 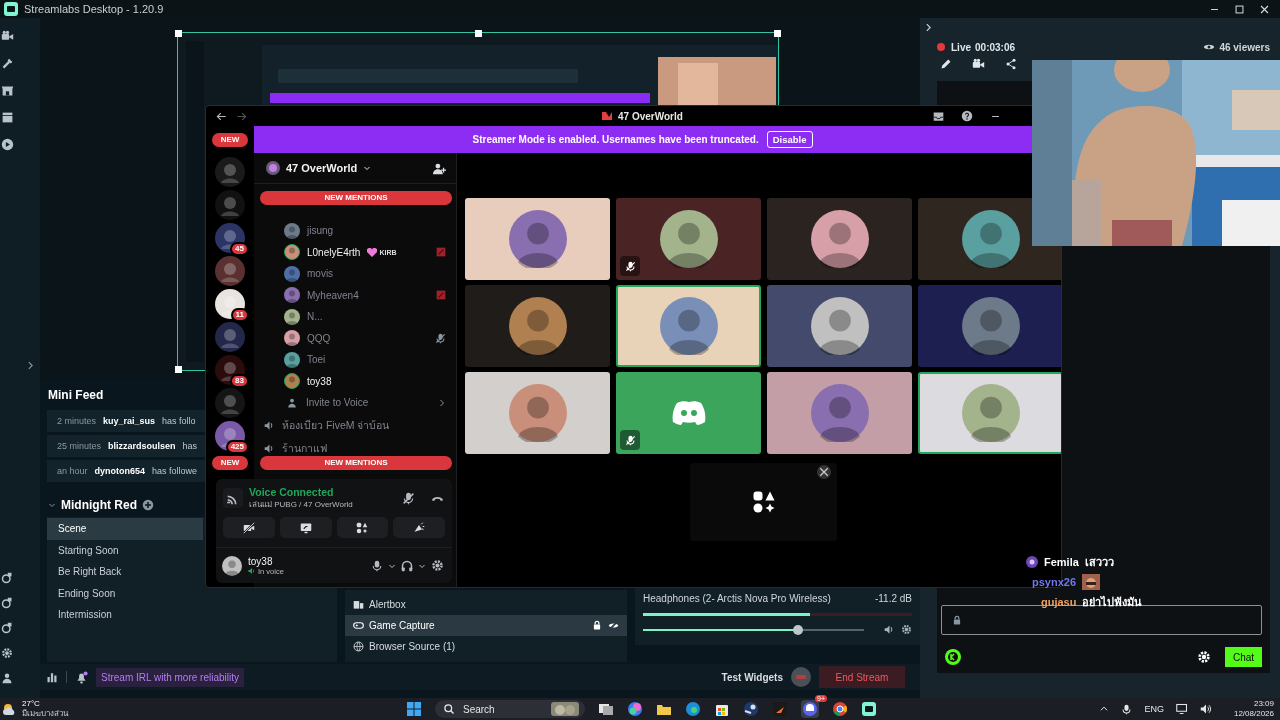 I want to click on stats-icon, so click(x=52, y=677).